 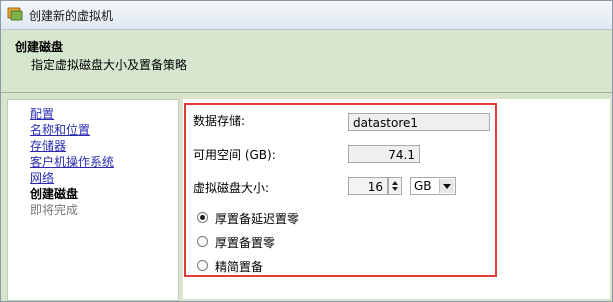 What do you see at coordinates (446, 186) in the screenshot?
I see `chevron-down-icon` at bounding box center [446, 186].